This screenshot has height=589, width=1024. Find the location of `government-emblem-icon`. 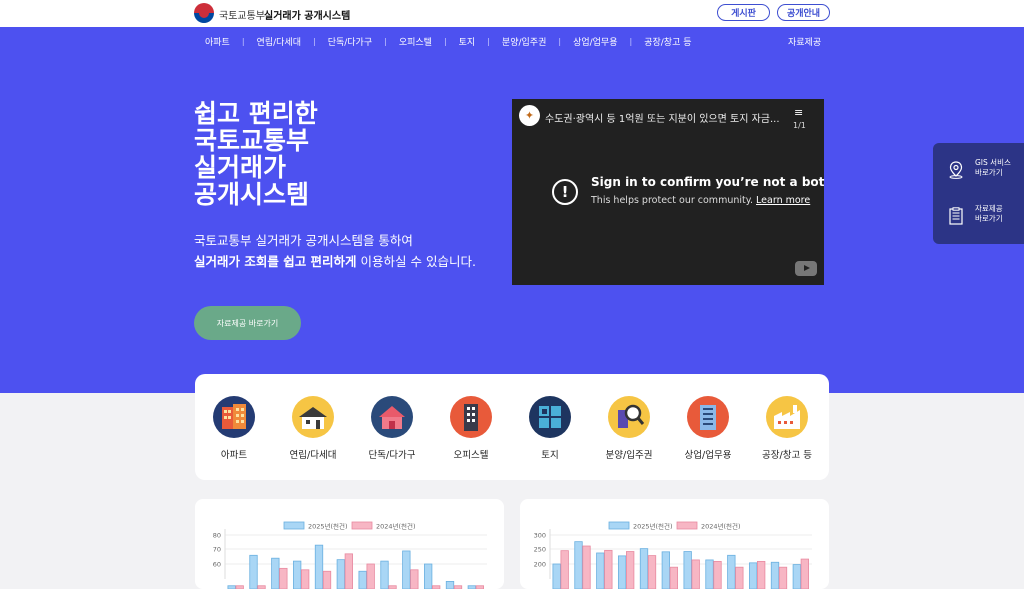

government-emblem-icon is located at coordinates (204, 13).